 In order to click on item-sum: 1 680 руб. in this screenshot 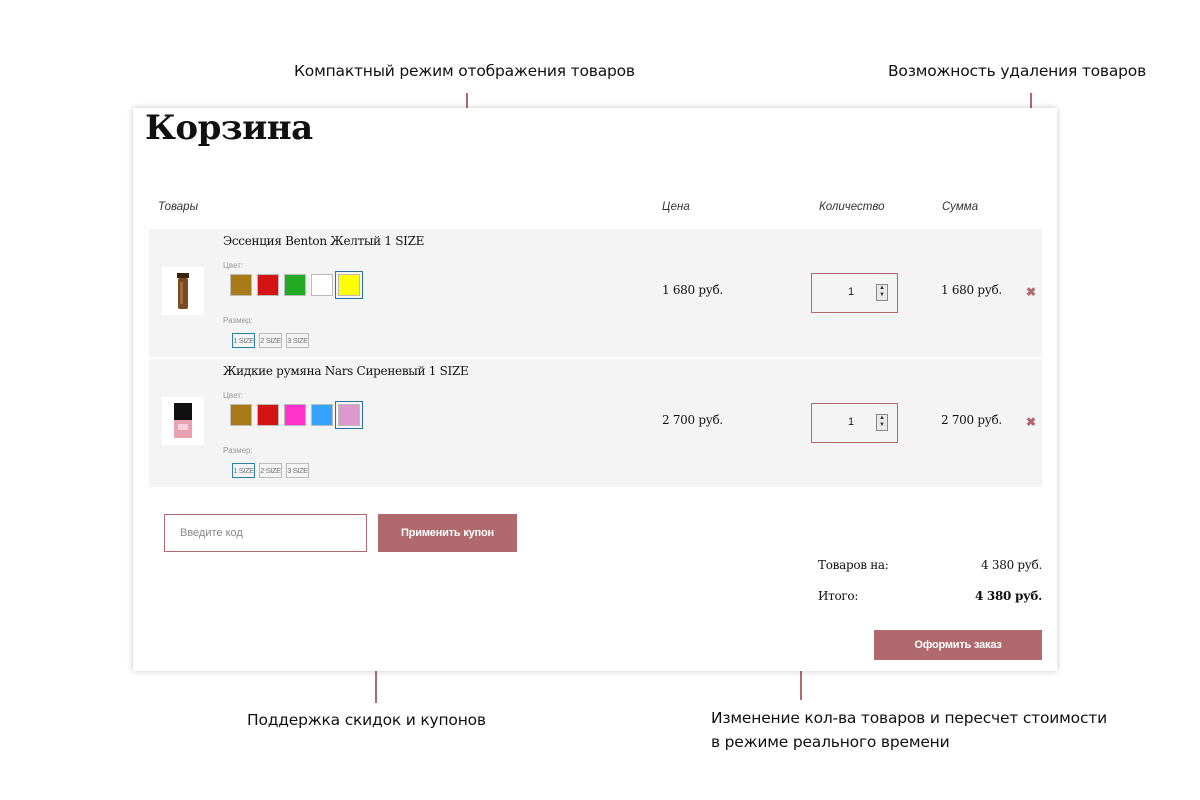, I will do `click(971, 290)`.